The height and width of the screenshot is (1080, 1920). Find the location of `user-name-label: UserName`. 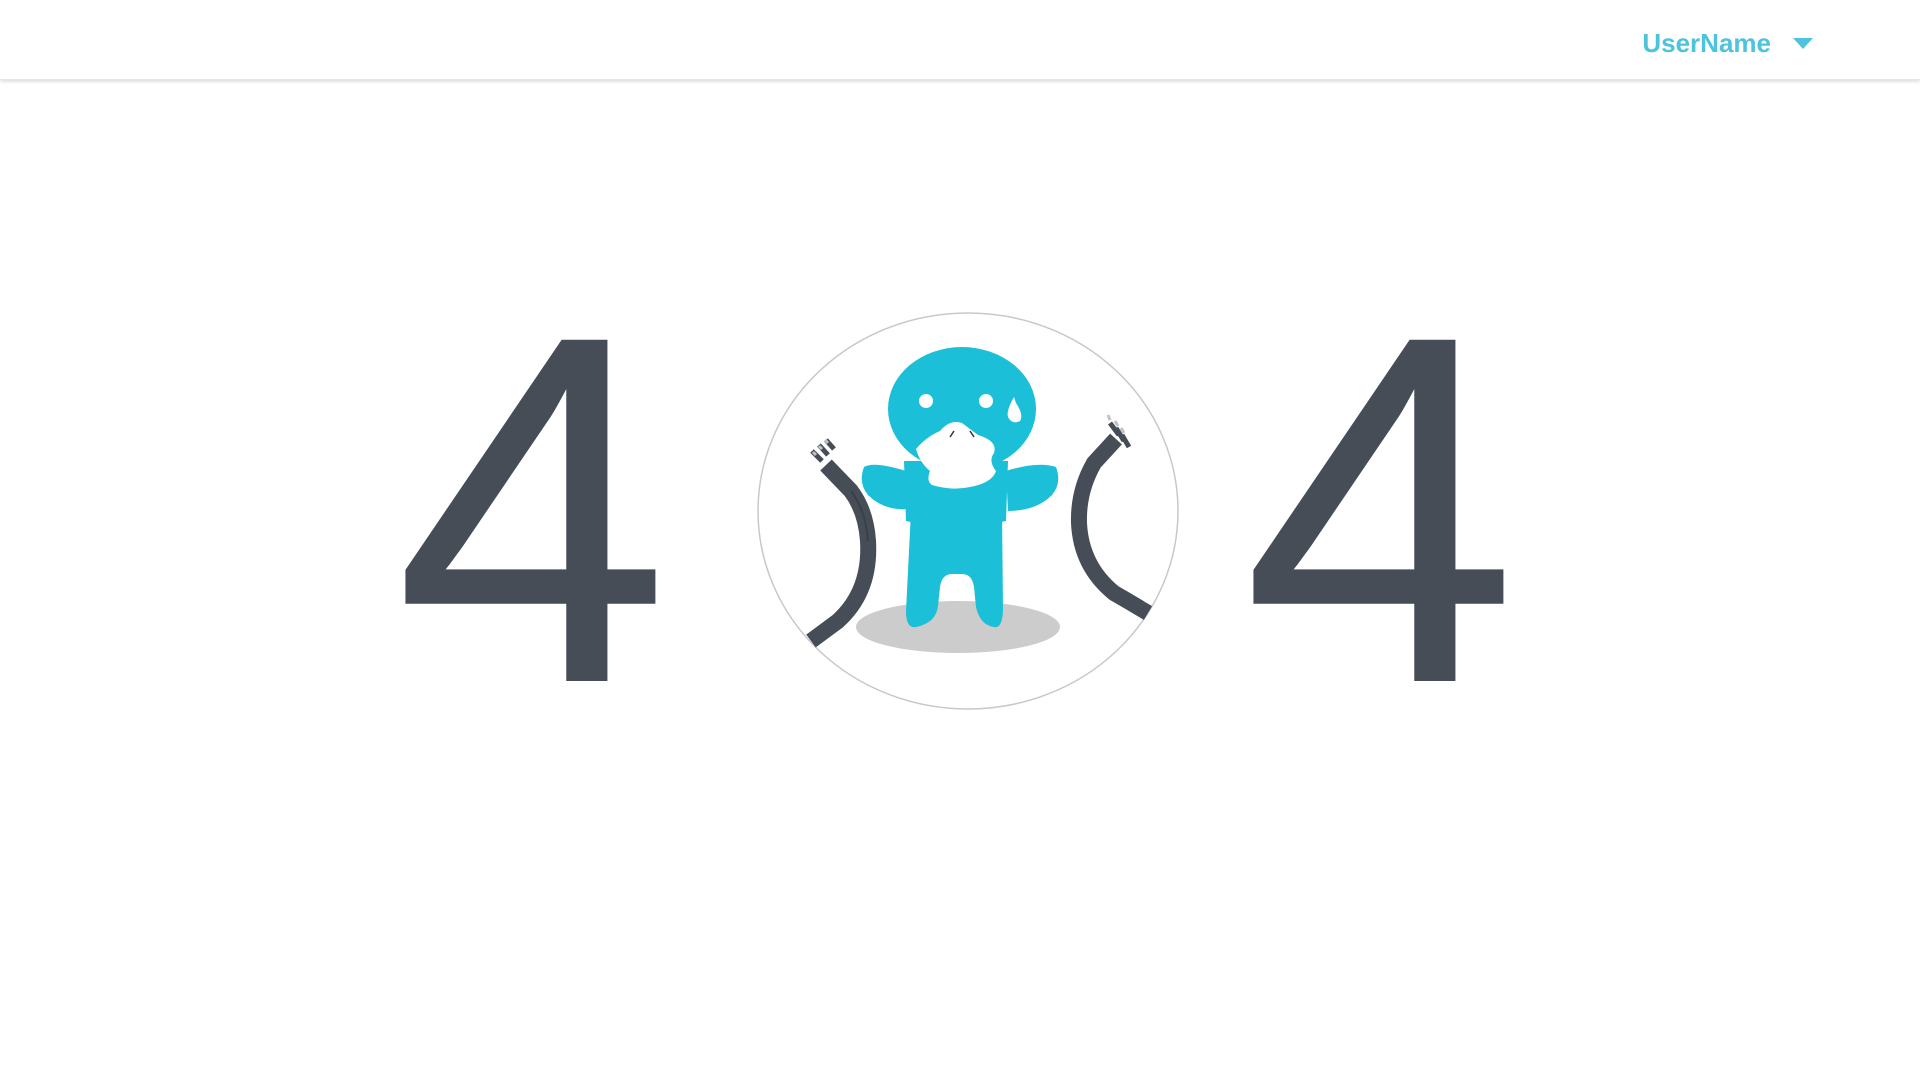

user-name-label: UserName is located at coordinates (1706, 43).